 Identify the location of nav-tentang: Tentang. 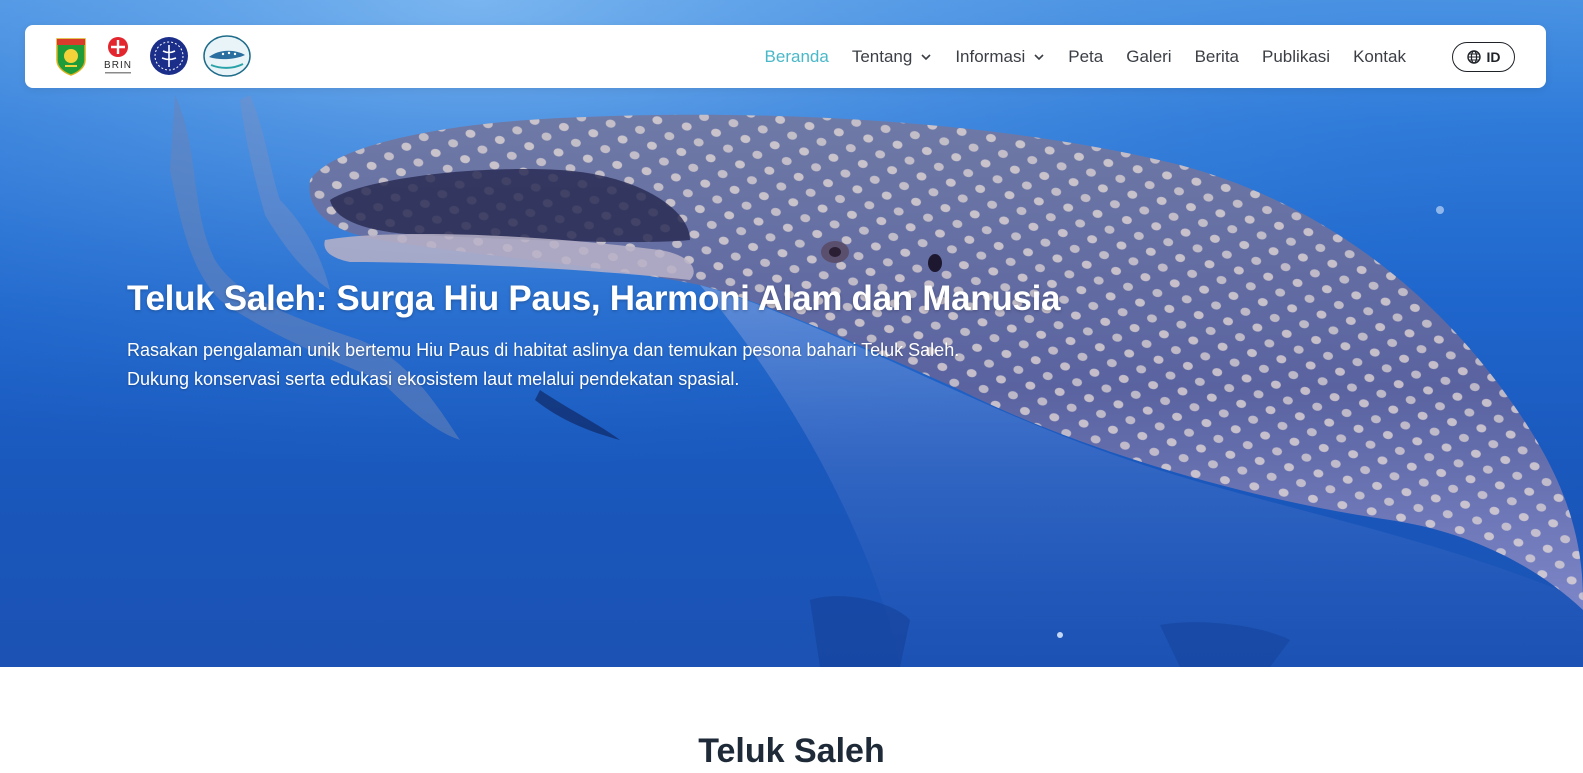
(892, 57).